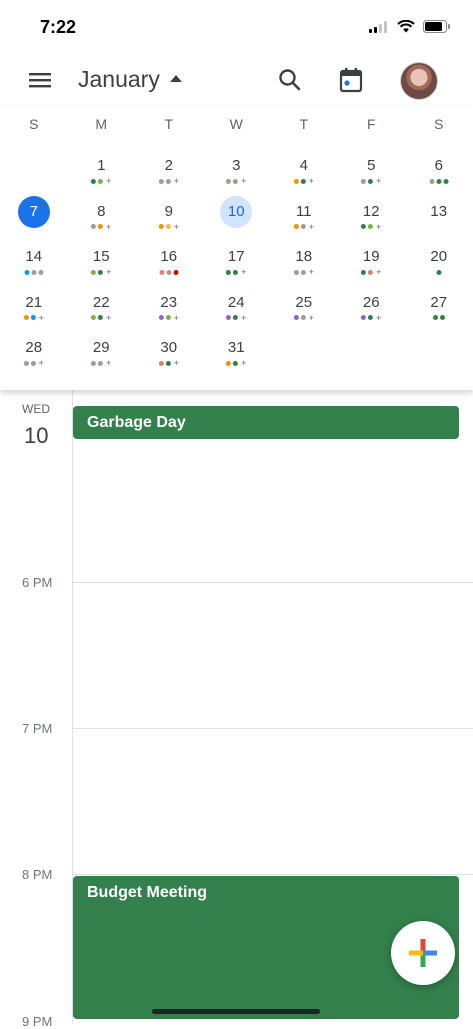 Image resolution: width=473 pixels, height=1029 pixels. Describe the element at coordinates (40, 80) in the screenshot. I see `menu-button` at that location.